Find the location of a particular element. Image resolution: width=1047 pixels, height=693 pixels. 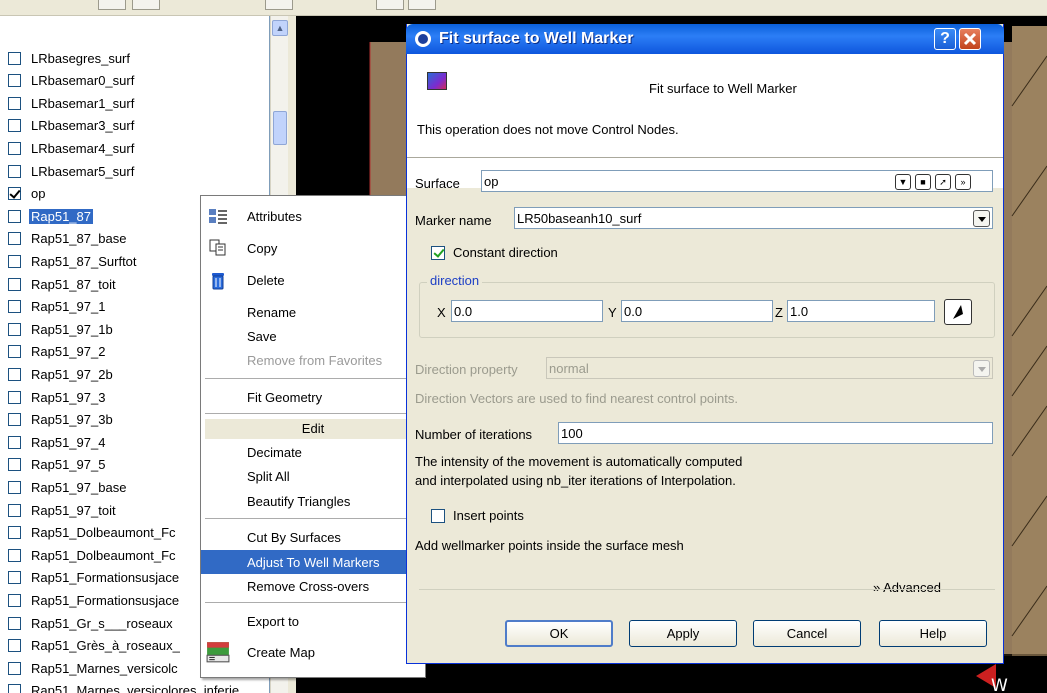

z-field: 1.0 is located at coordinates (861, 311).